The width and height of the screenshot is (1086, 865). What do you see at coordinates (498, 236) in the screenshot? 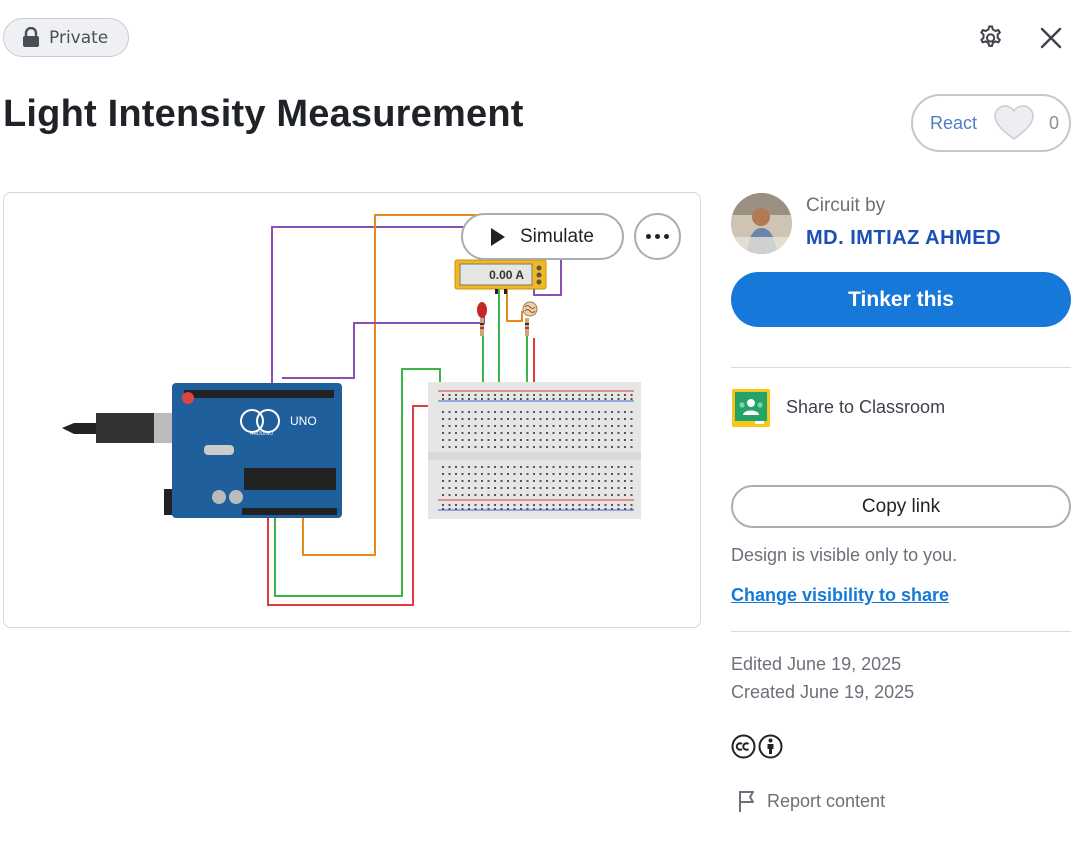
I see `play-icon` at bounding box center [498, 236].